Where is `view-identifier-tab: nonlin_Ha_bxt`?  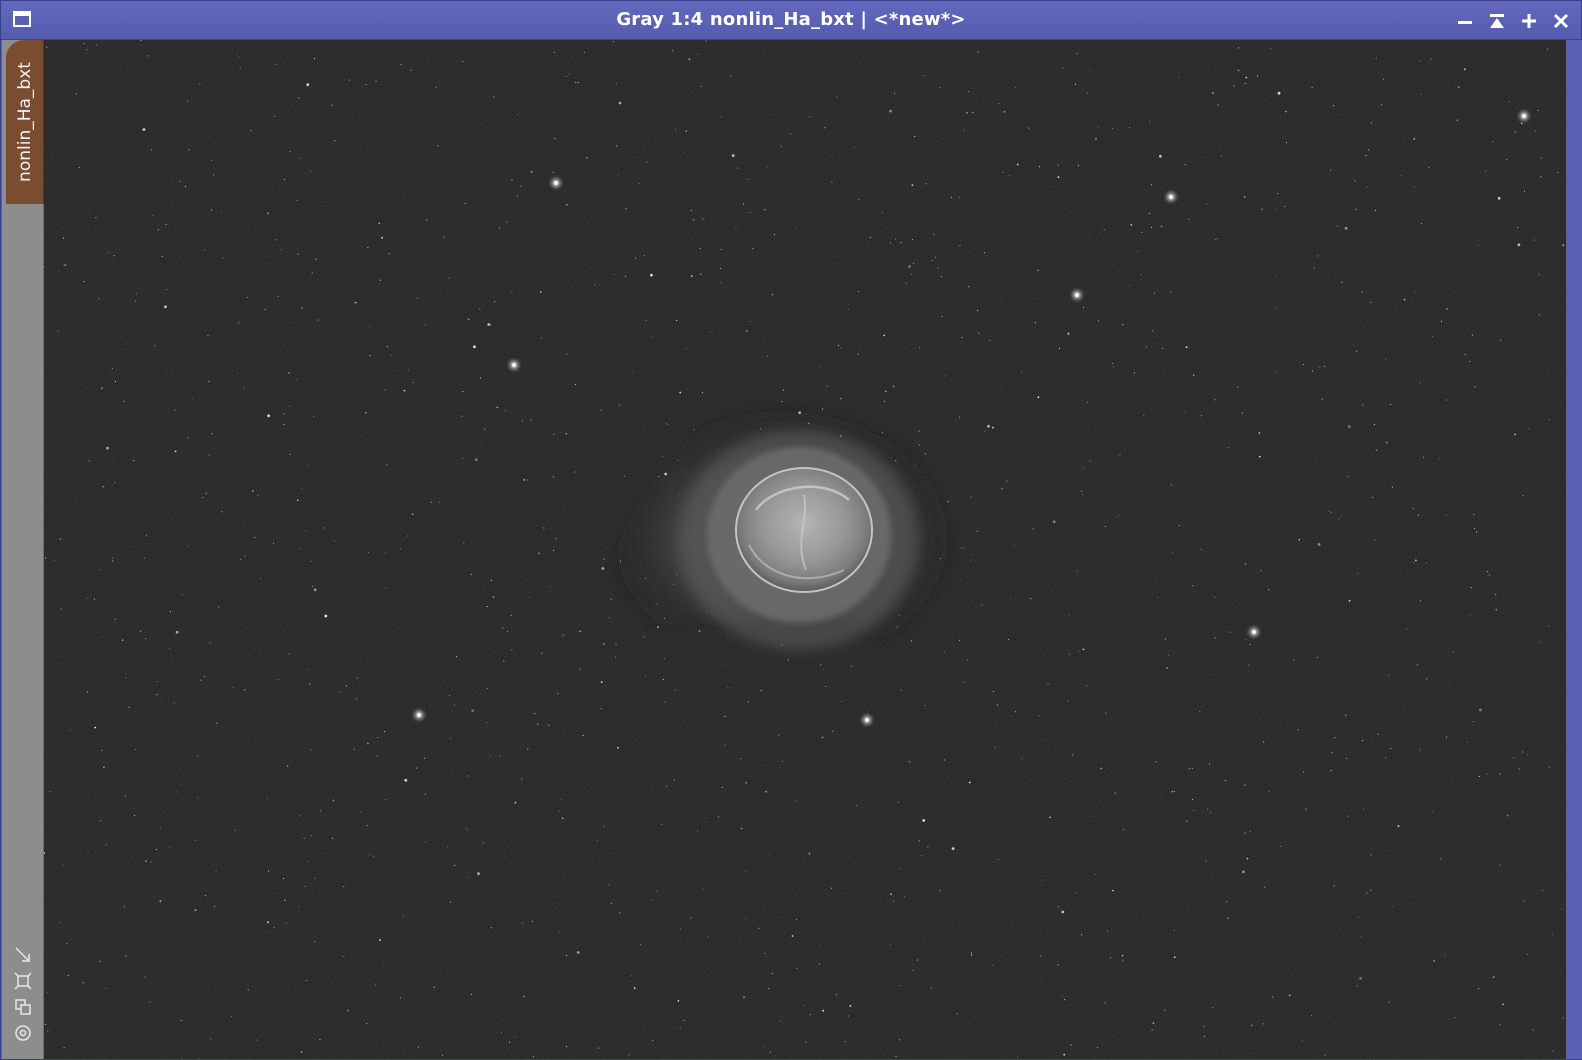
view-identifier-tab: nonlin_Ha_bxt is located at coordinates (25, 122).